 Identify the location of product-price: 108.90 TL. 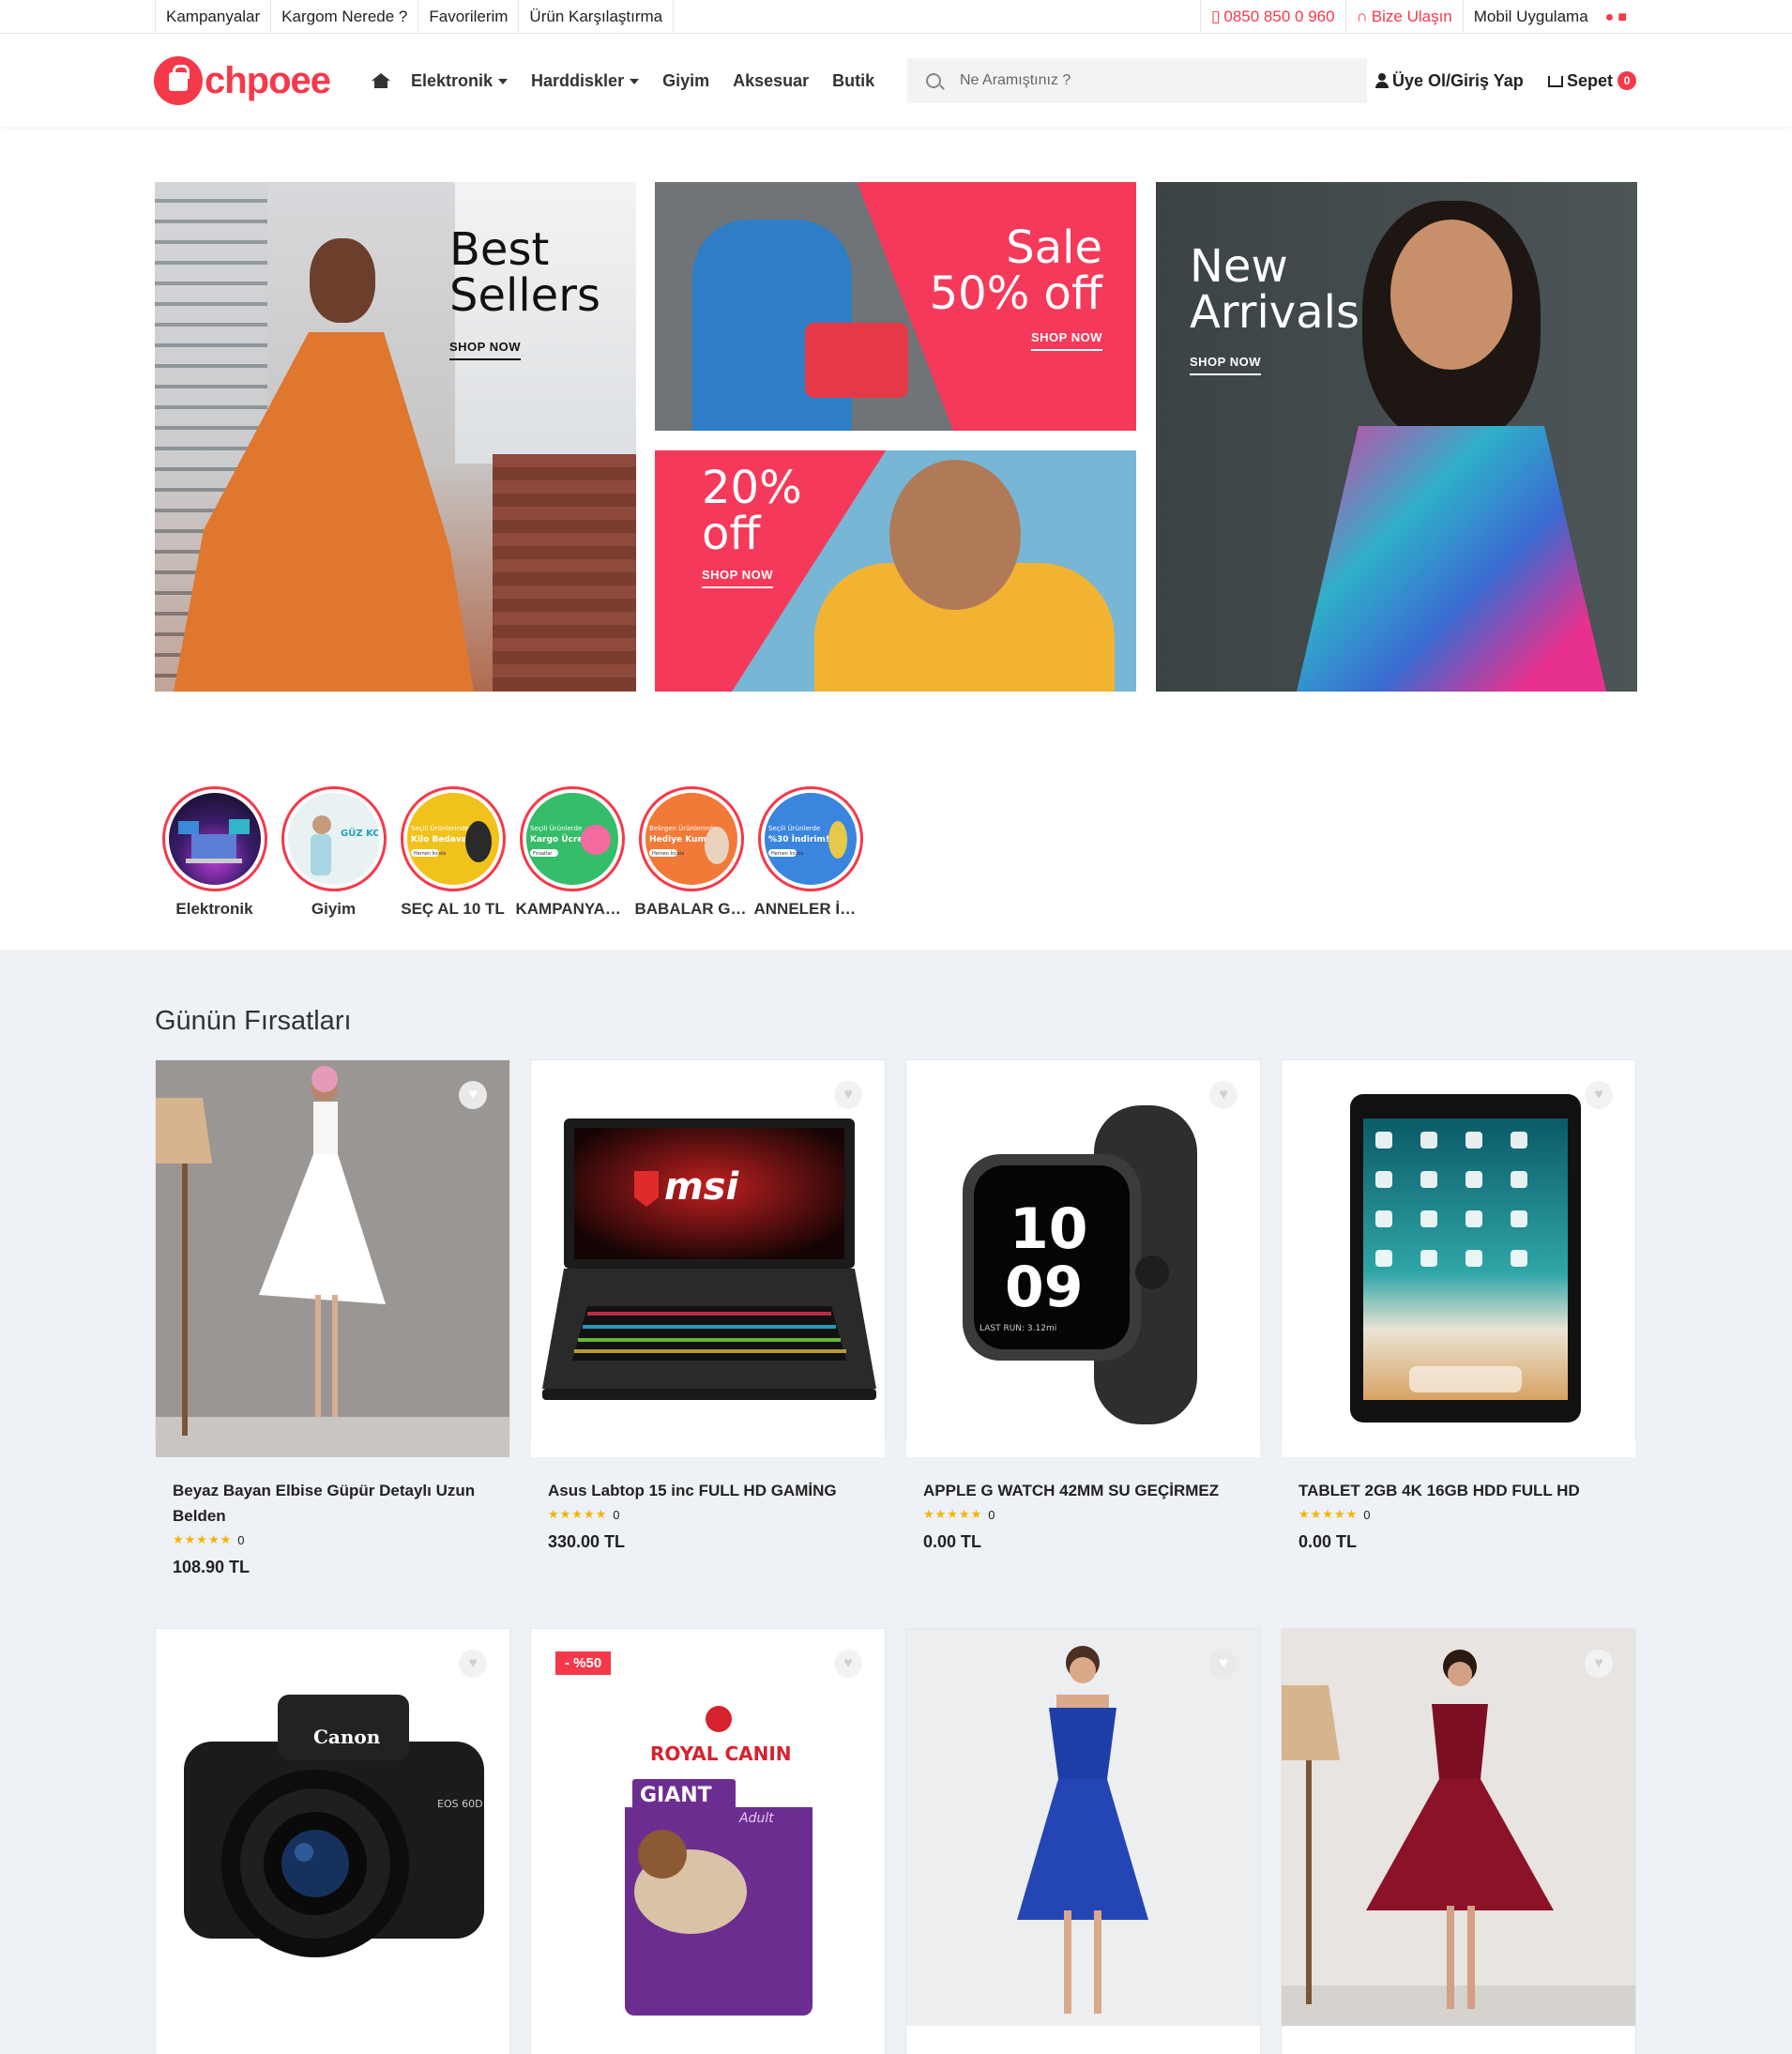
(212, 1567).